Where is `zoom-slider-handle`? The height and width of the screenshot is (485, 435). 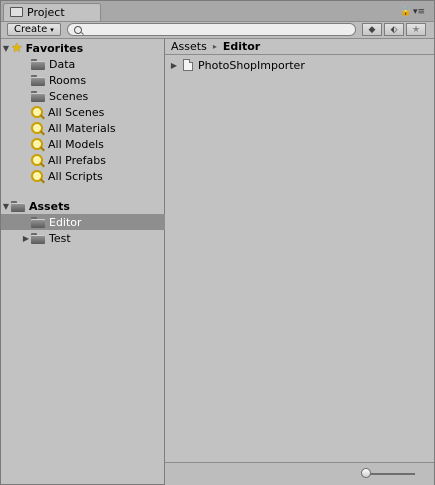
zoom-slider-handle is located at coordinates (366, 473).